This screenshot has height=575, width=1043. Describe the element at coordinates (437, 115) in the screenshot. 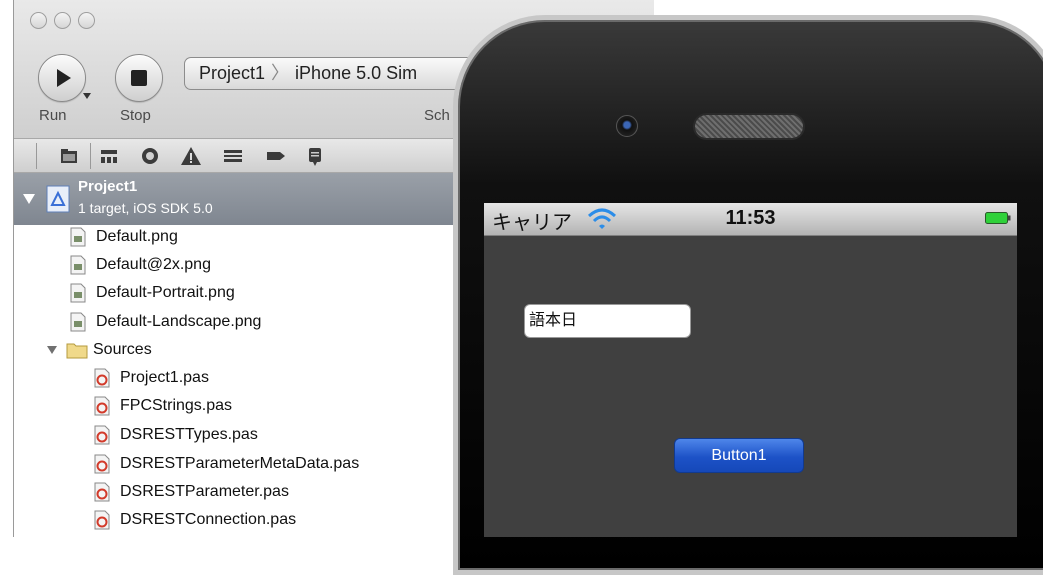

I see `scheme-label: Sch` at that location.